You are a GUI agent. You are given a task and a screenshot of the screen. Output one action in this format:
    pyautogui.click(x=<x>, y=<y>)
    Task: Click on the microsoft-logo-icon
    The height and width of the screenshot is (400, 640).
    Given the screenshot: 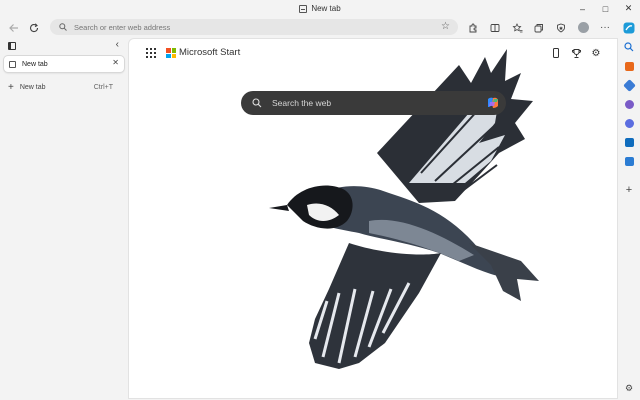 What is the action you would take?
    pyautogui.click(x=171, y=53)
    